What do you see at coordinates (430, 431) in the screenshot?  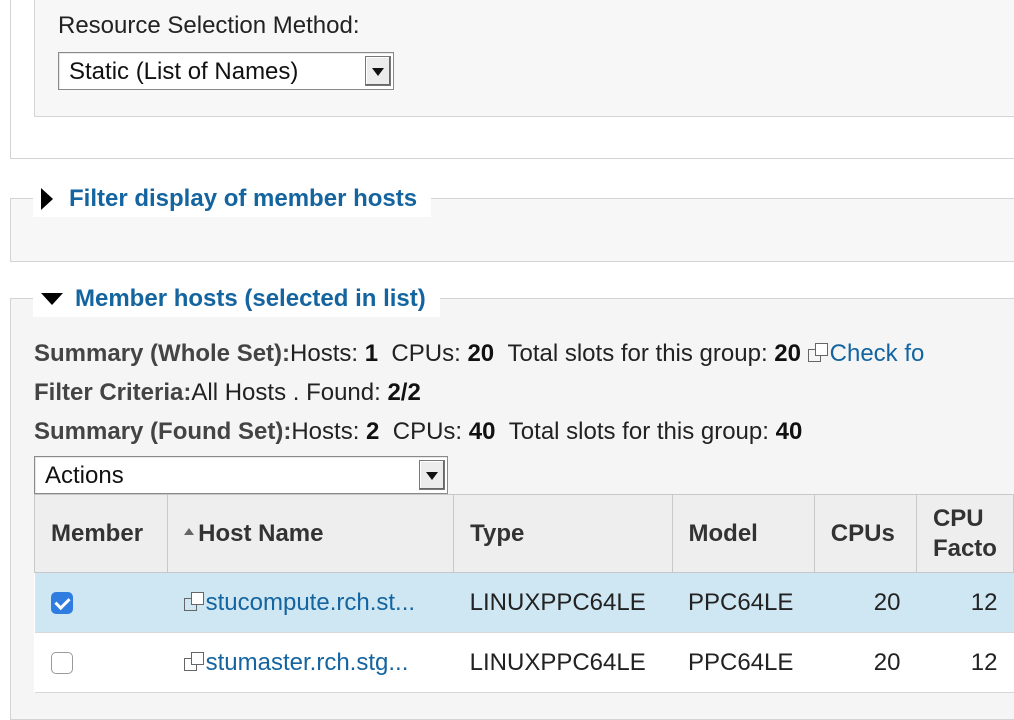 I see `summary-found-cpus-label: CPUs:` at bounding box center [430, 431].